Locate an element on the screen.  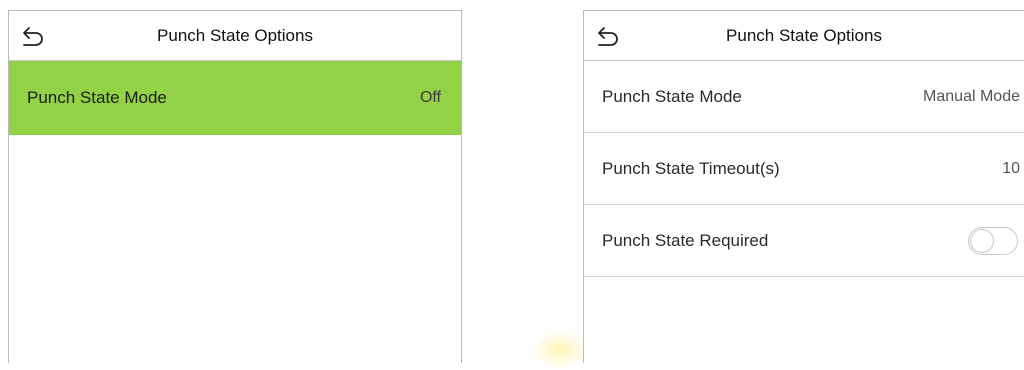
menu-item-value: 10 is located at coordinates (1011, 168).